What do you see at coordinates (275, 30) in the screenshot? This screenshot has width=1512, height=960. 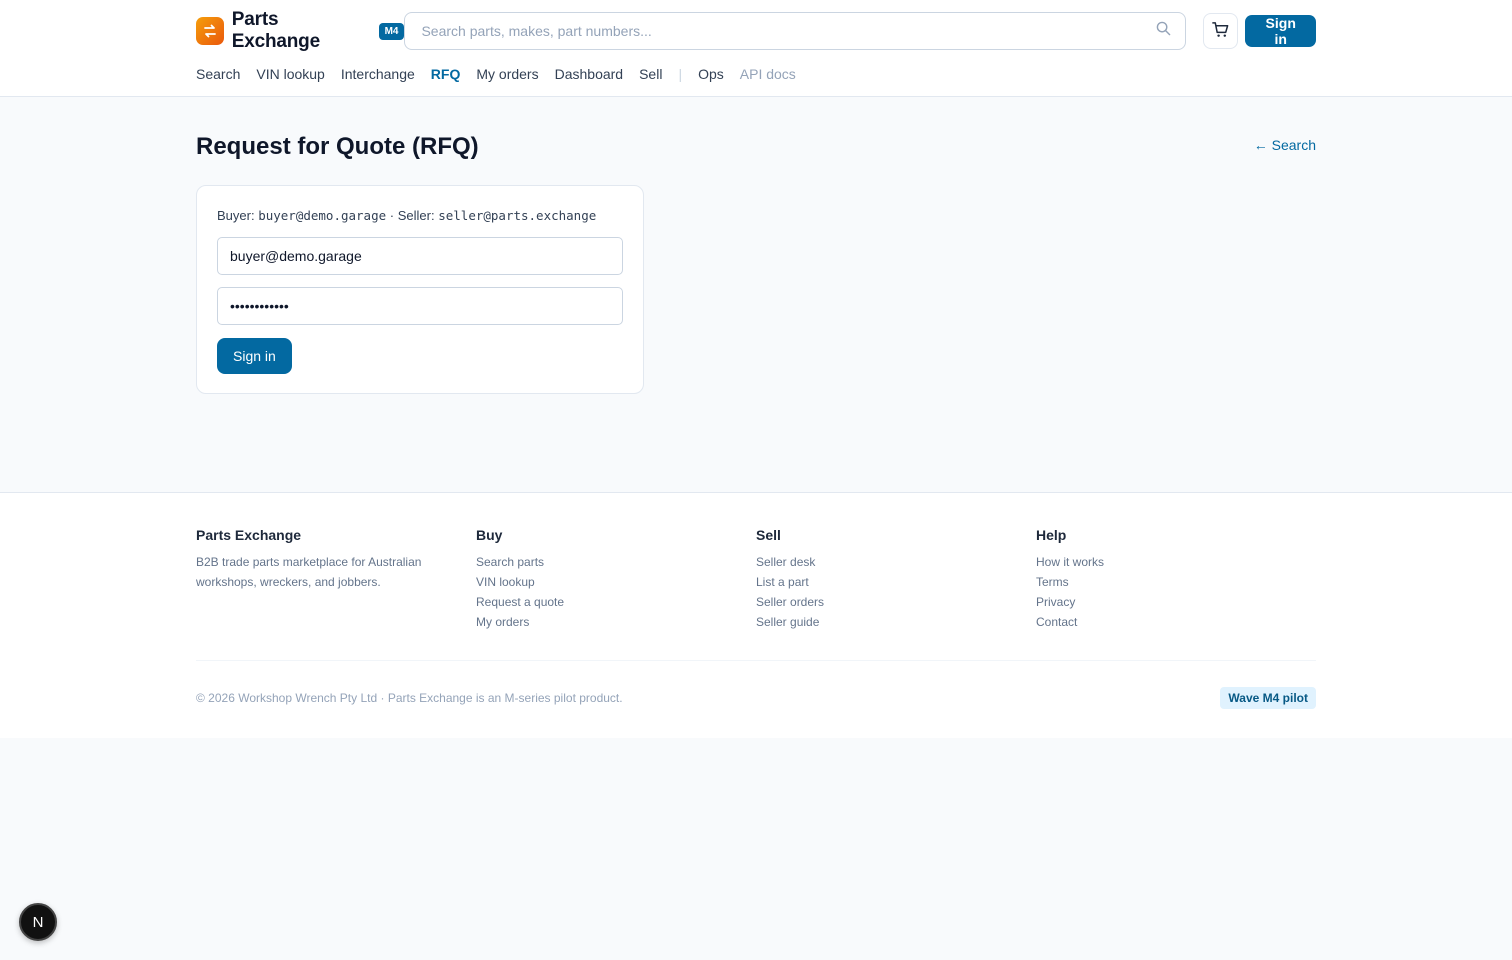 I see `brand-name: Parts Exchange` at bounding box center [275, 30].